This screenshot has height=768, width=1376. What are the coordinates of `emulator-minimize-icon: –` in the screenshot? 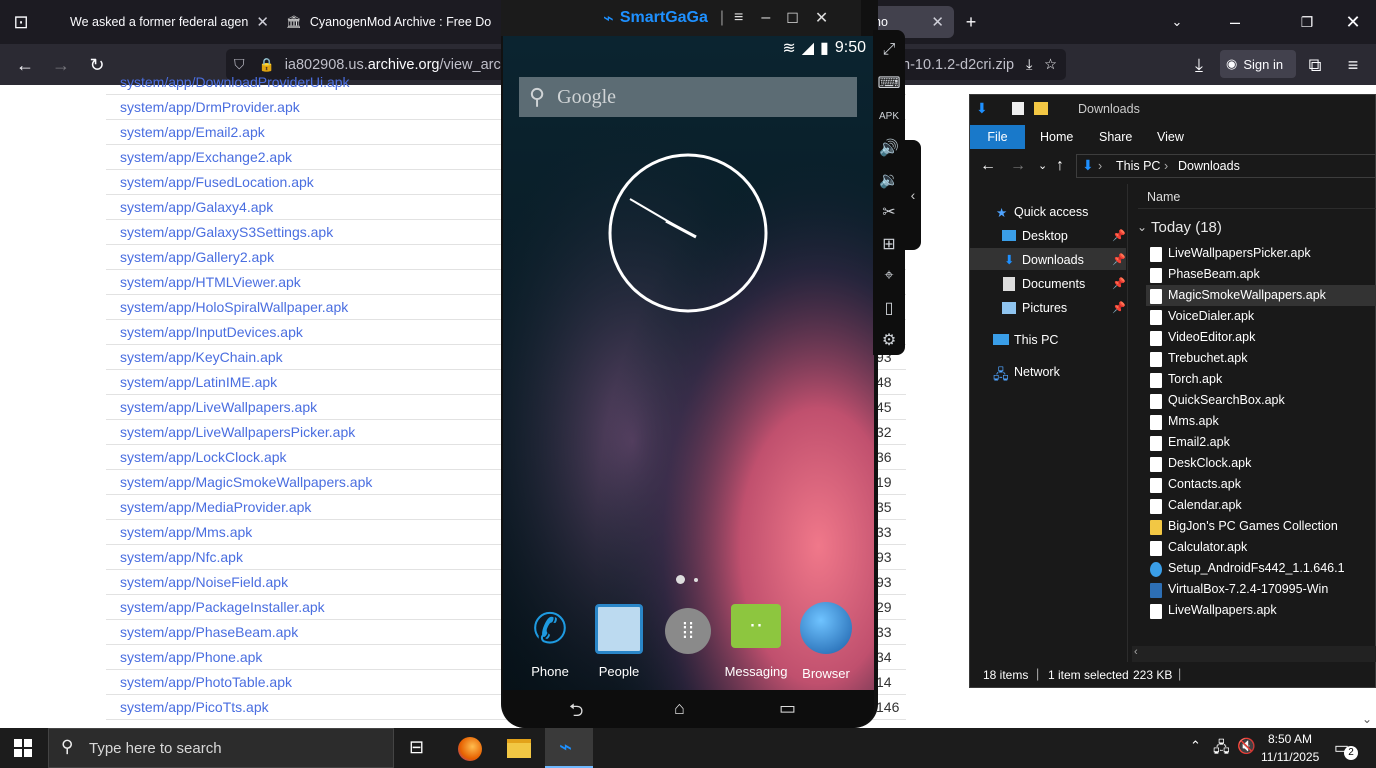 It's located at (765, 18).